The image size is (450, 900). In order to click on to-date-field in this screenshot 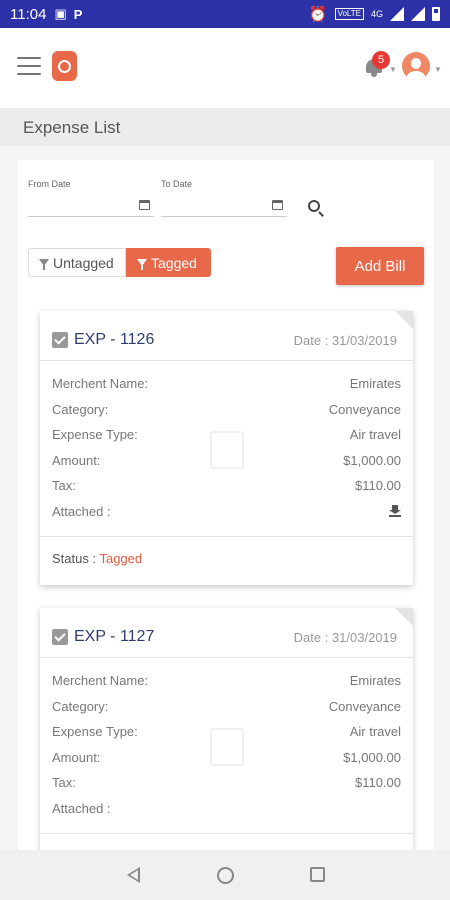, I will do `click(224, 206)`.